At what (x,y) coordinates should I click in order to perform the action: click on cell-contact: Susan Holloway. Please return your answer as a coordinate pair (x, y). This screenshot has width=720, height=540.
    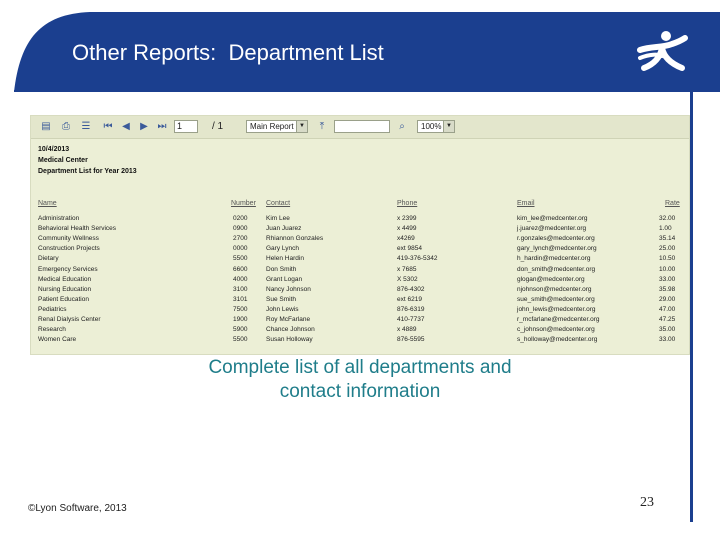
    Looking at the image, I should click on (289, 340).